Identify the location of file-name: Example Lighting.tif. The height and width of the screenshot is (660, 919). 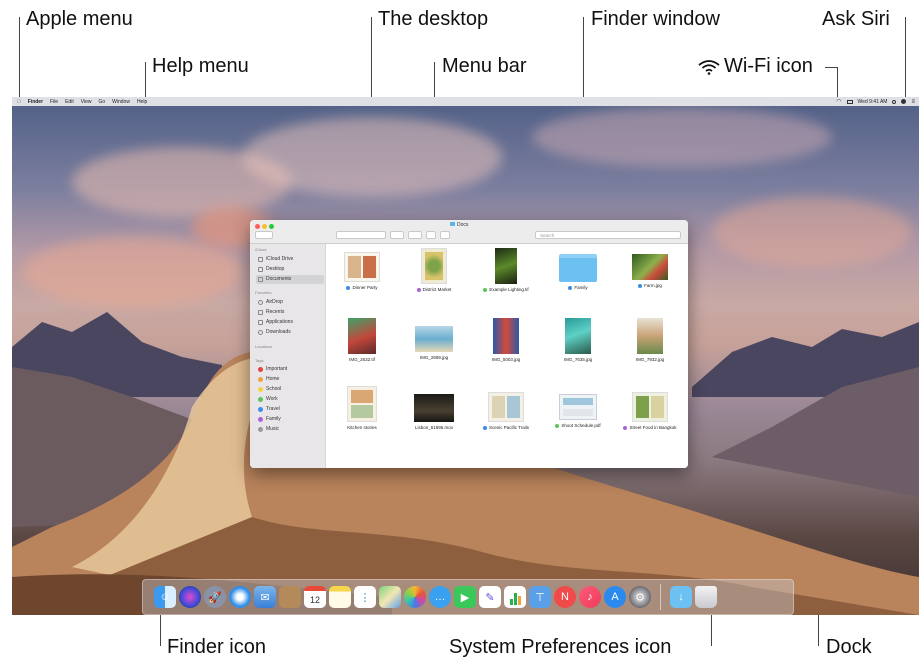
(509, 289).